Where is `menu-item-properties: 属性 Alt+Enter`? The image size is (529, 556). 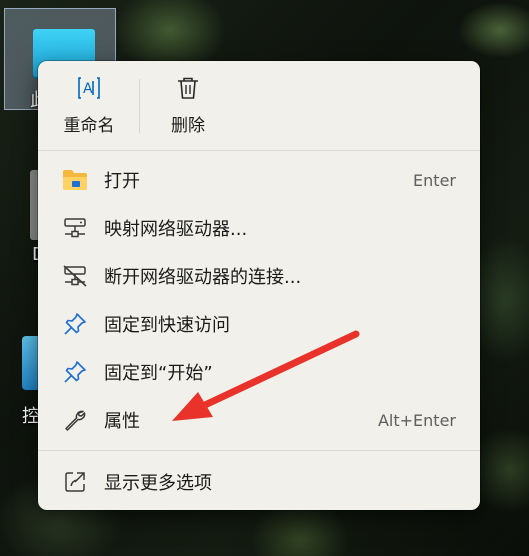
menu-item-properties: 属性 Alt+Enter is located at coordinates (259, 420).